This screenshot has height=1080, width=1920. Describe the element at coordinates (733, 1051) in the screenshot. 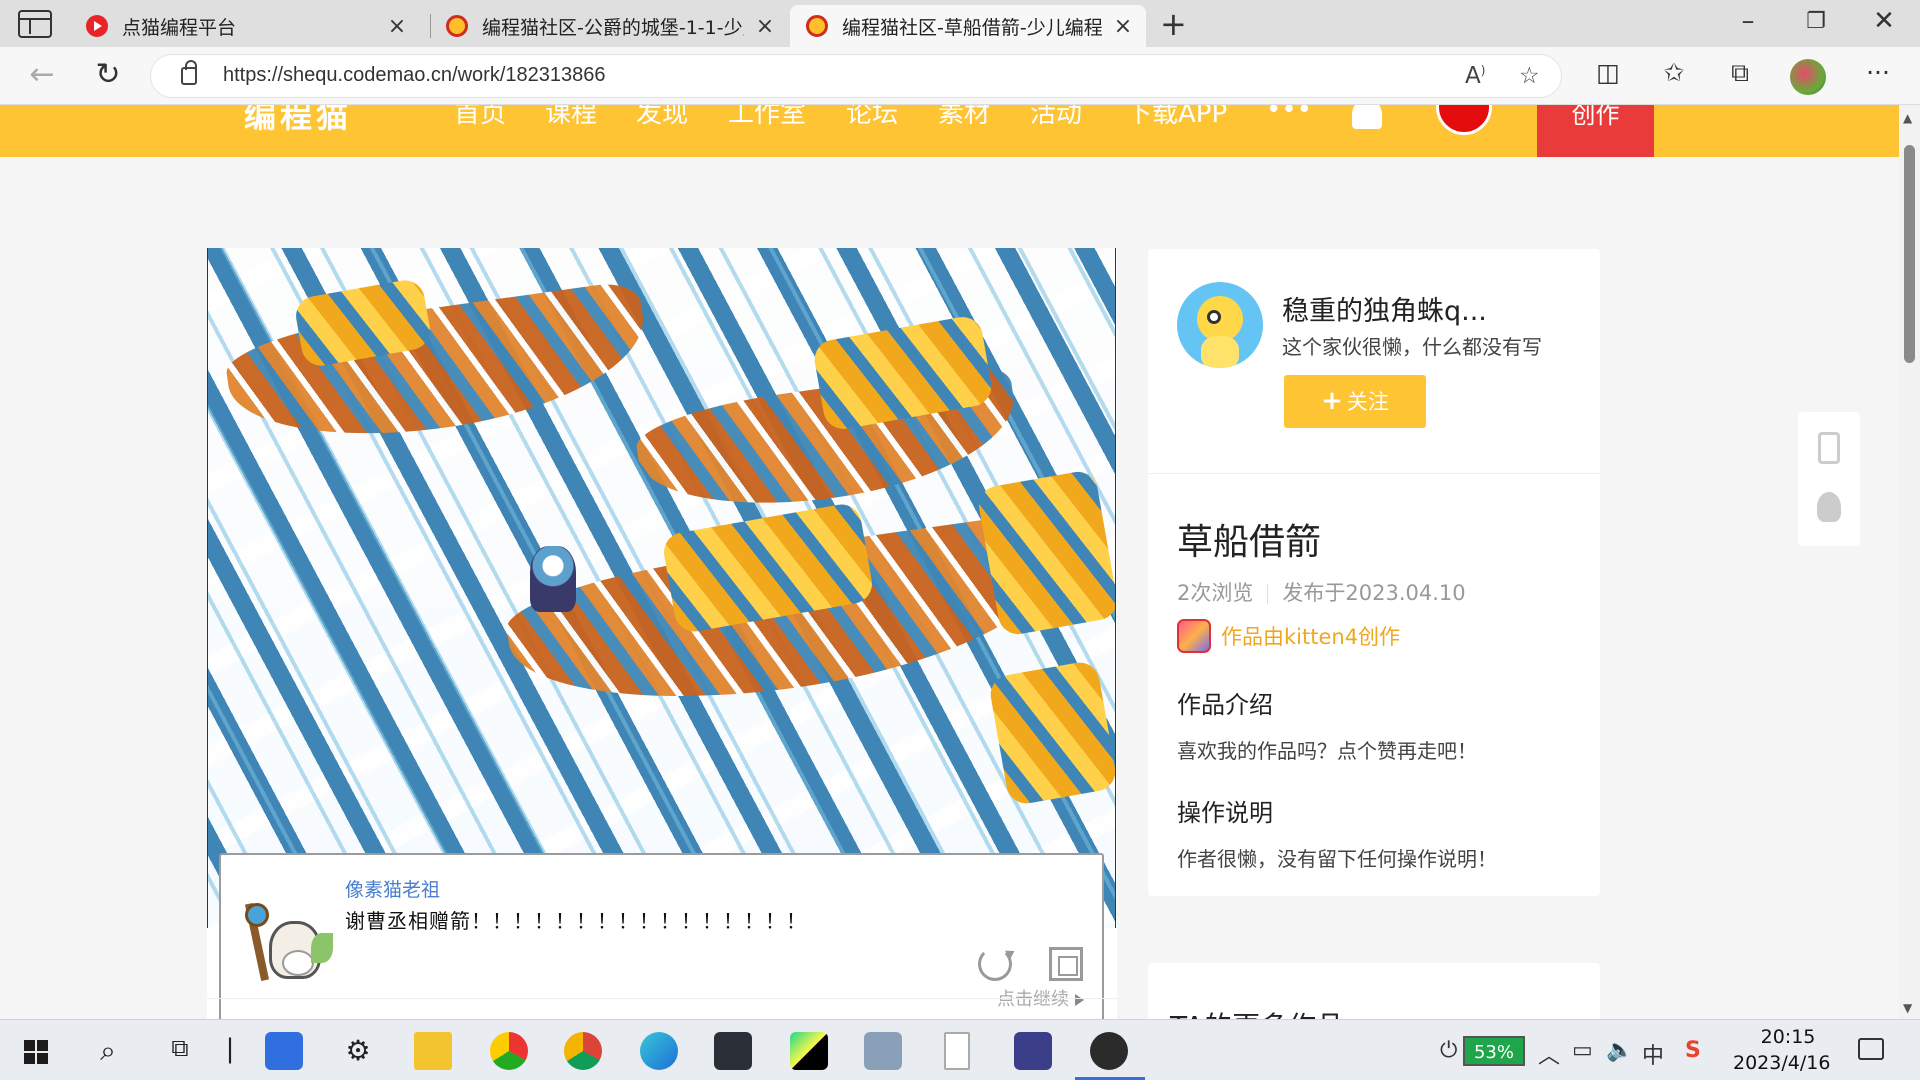

I see `rider-icon` at that location.